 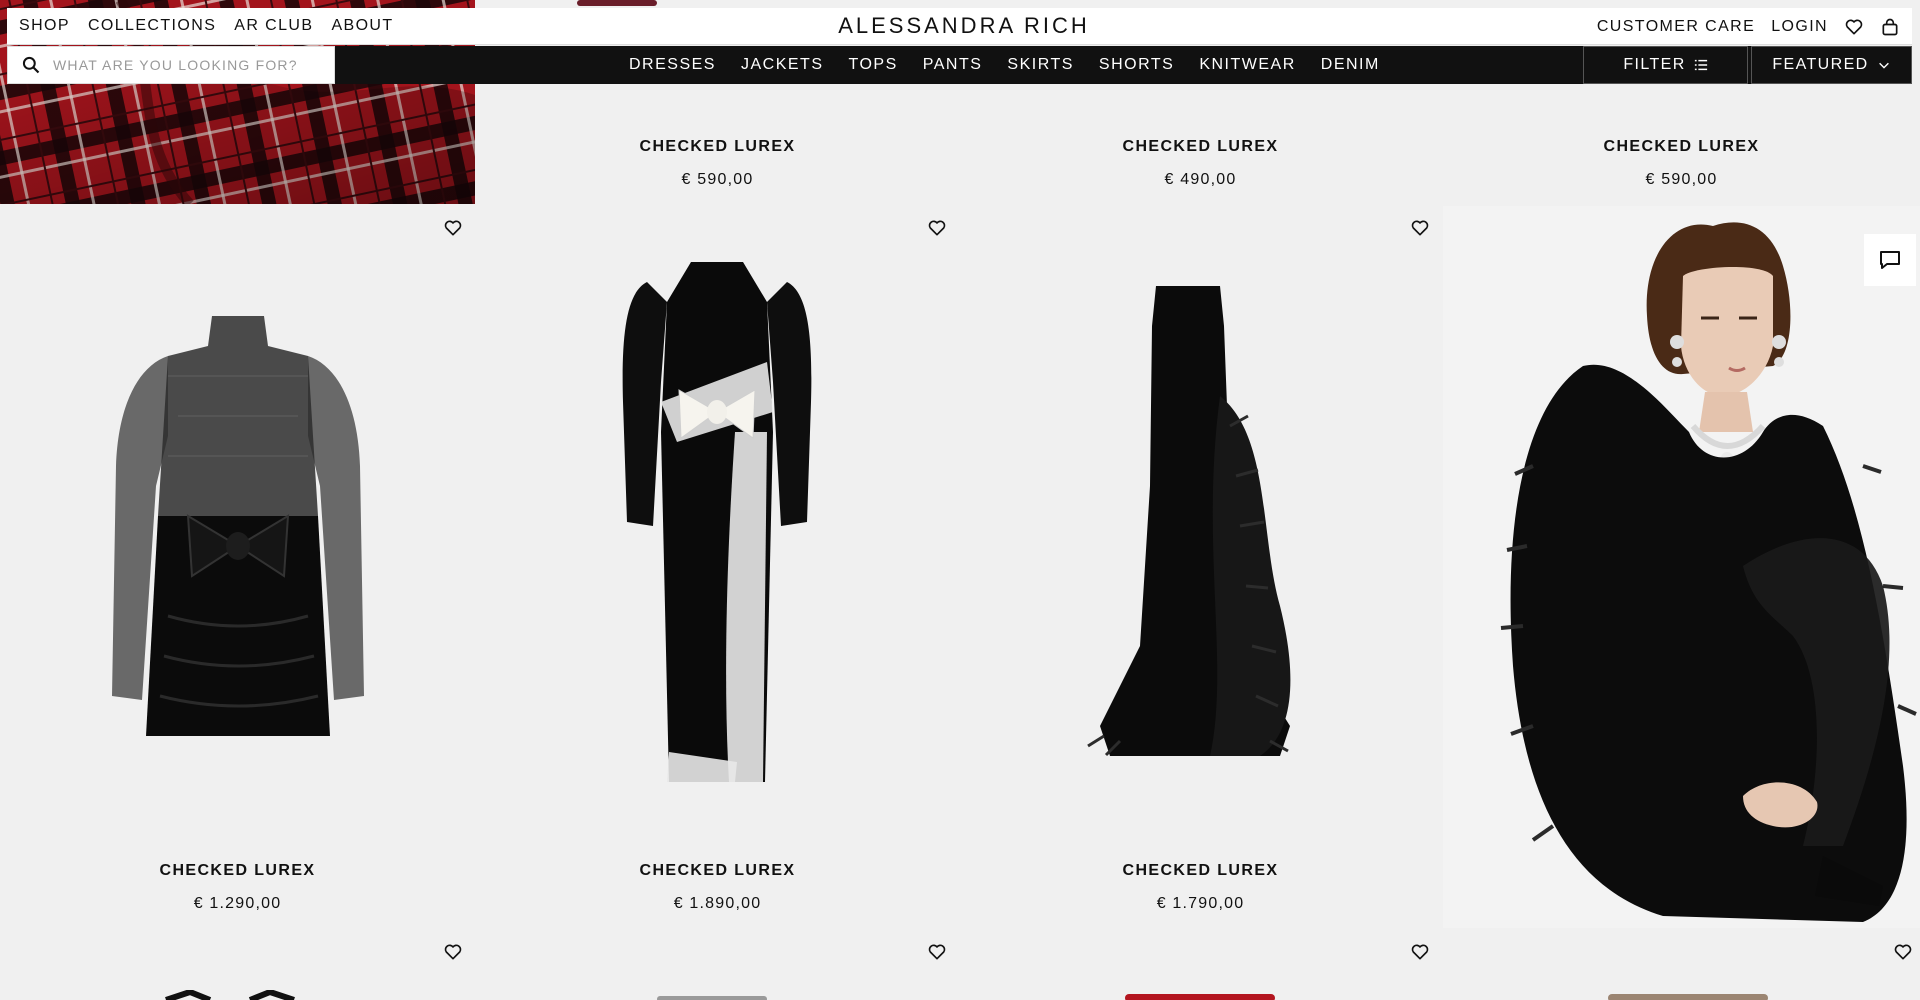 I want to click on nav-login: LOGIN, so click(x=1799, y=27).